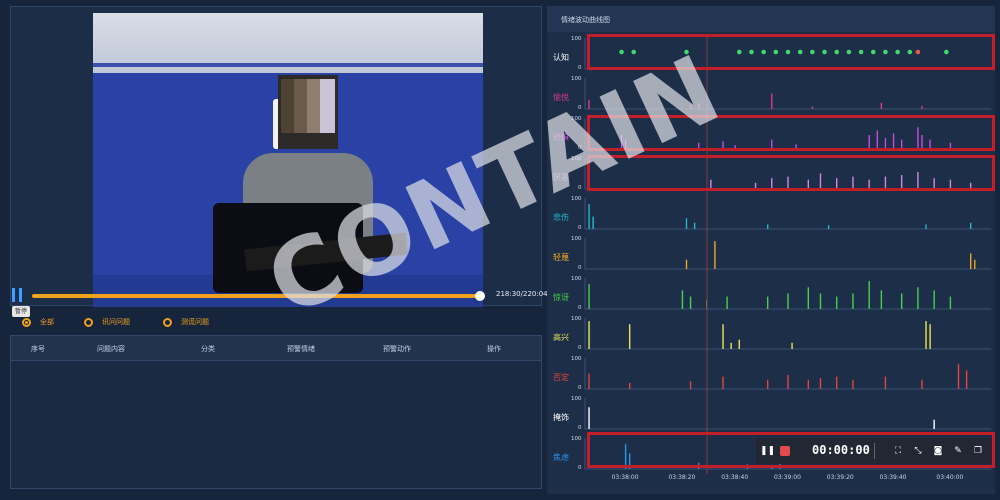 The height and width of the screenshot is (500, 1000). What do you see at coordinates (195, 322) in the screenshot?
I see `filter-label: 测谎问题` at bounding box center [195, 322].